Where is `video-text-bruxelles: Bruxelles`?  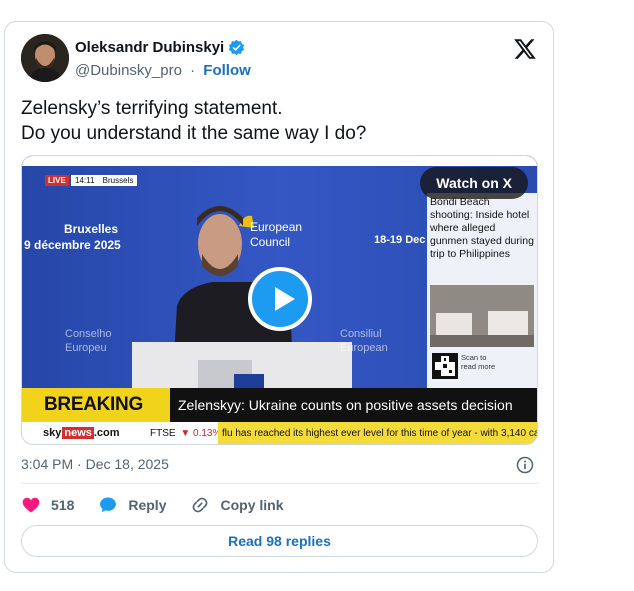
video-text-bruxelles: Bruxelles is located at coordinates (91, 229).